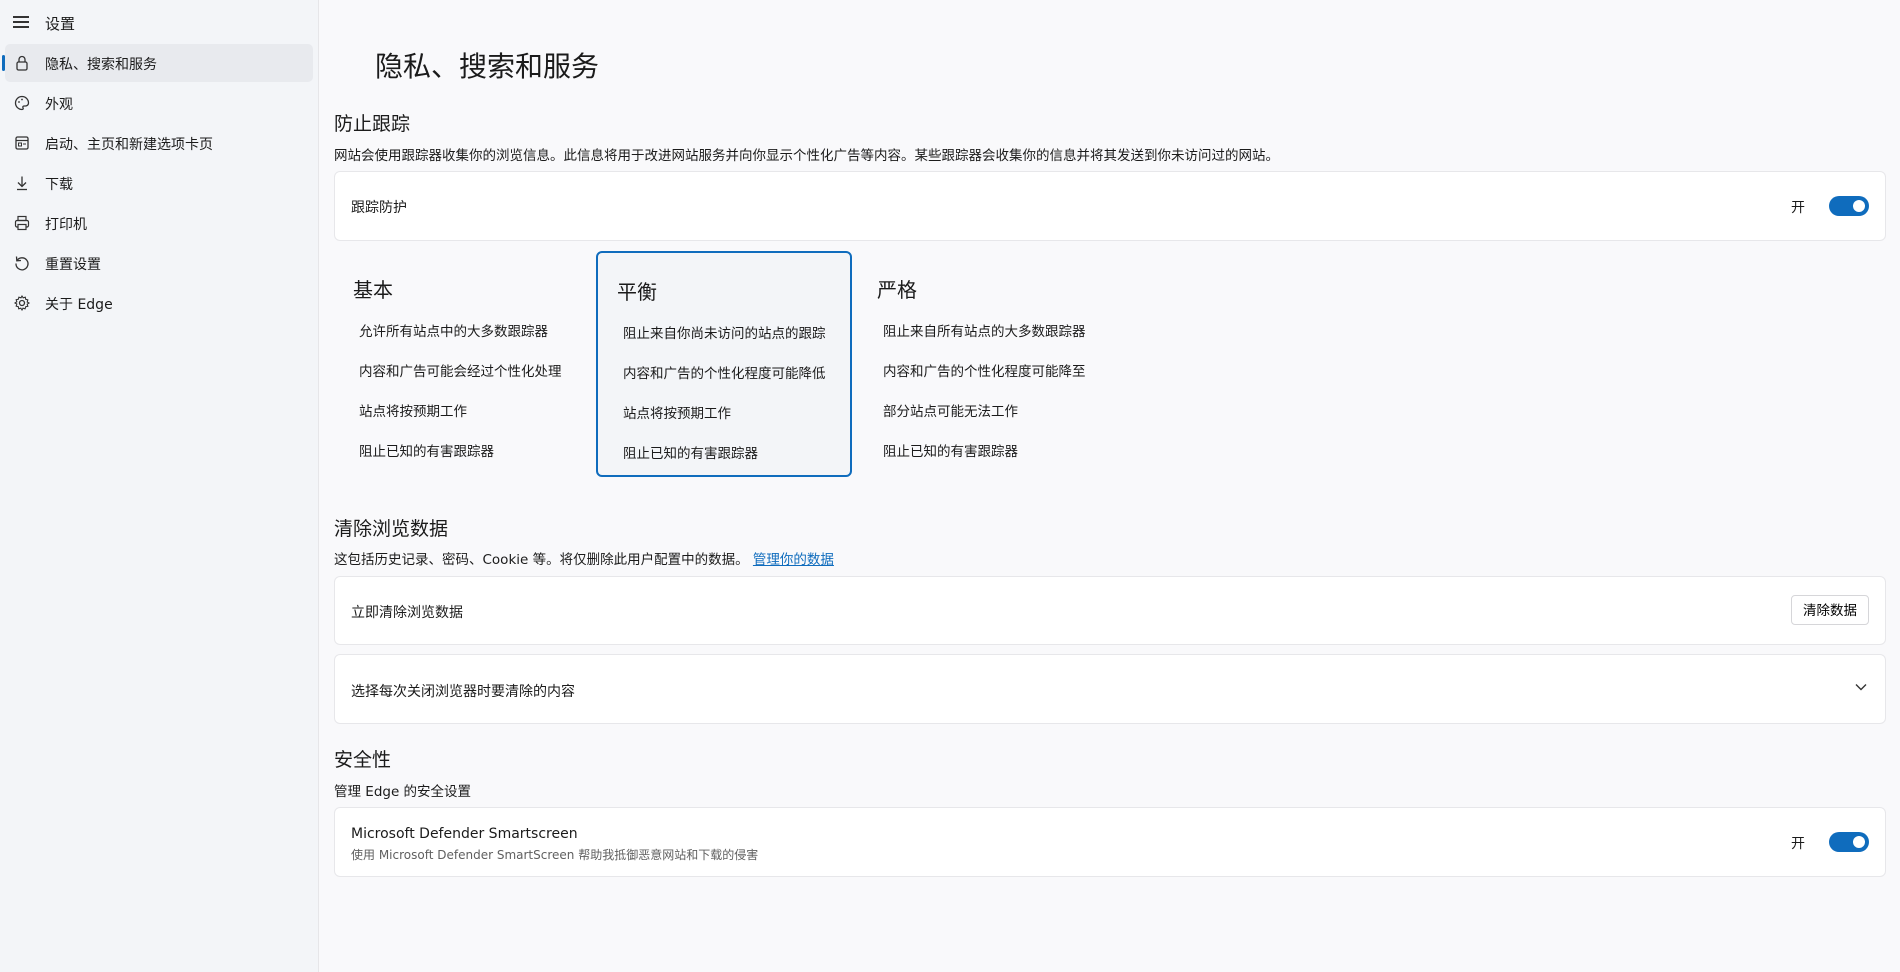  I want to click on sidebar-item-downloads: 下载, so click(159, 183).